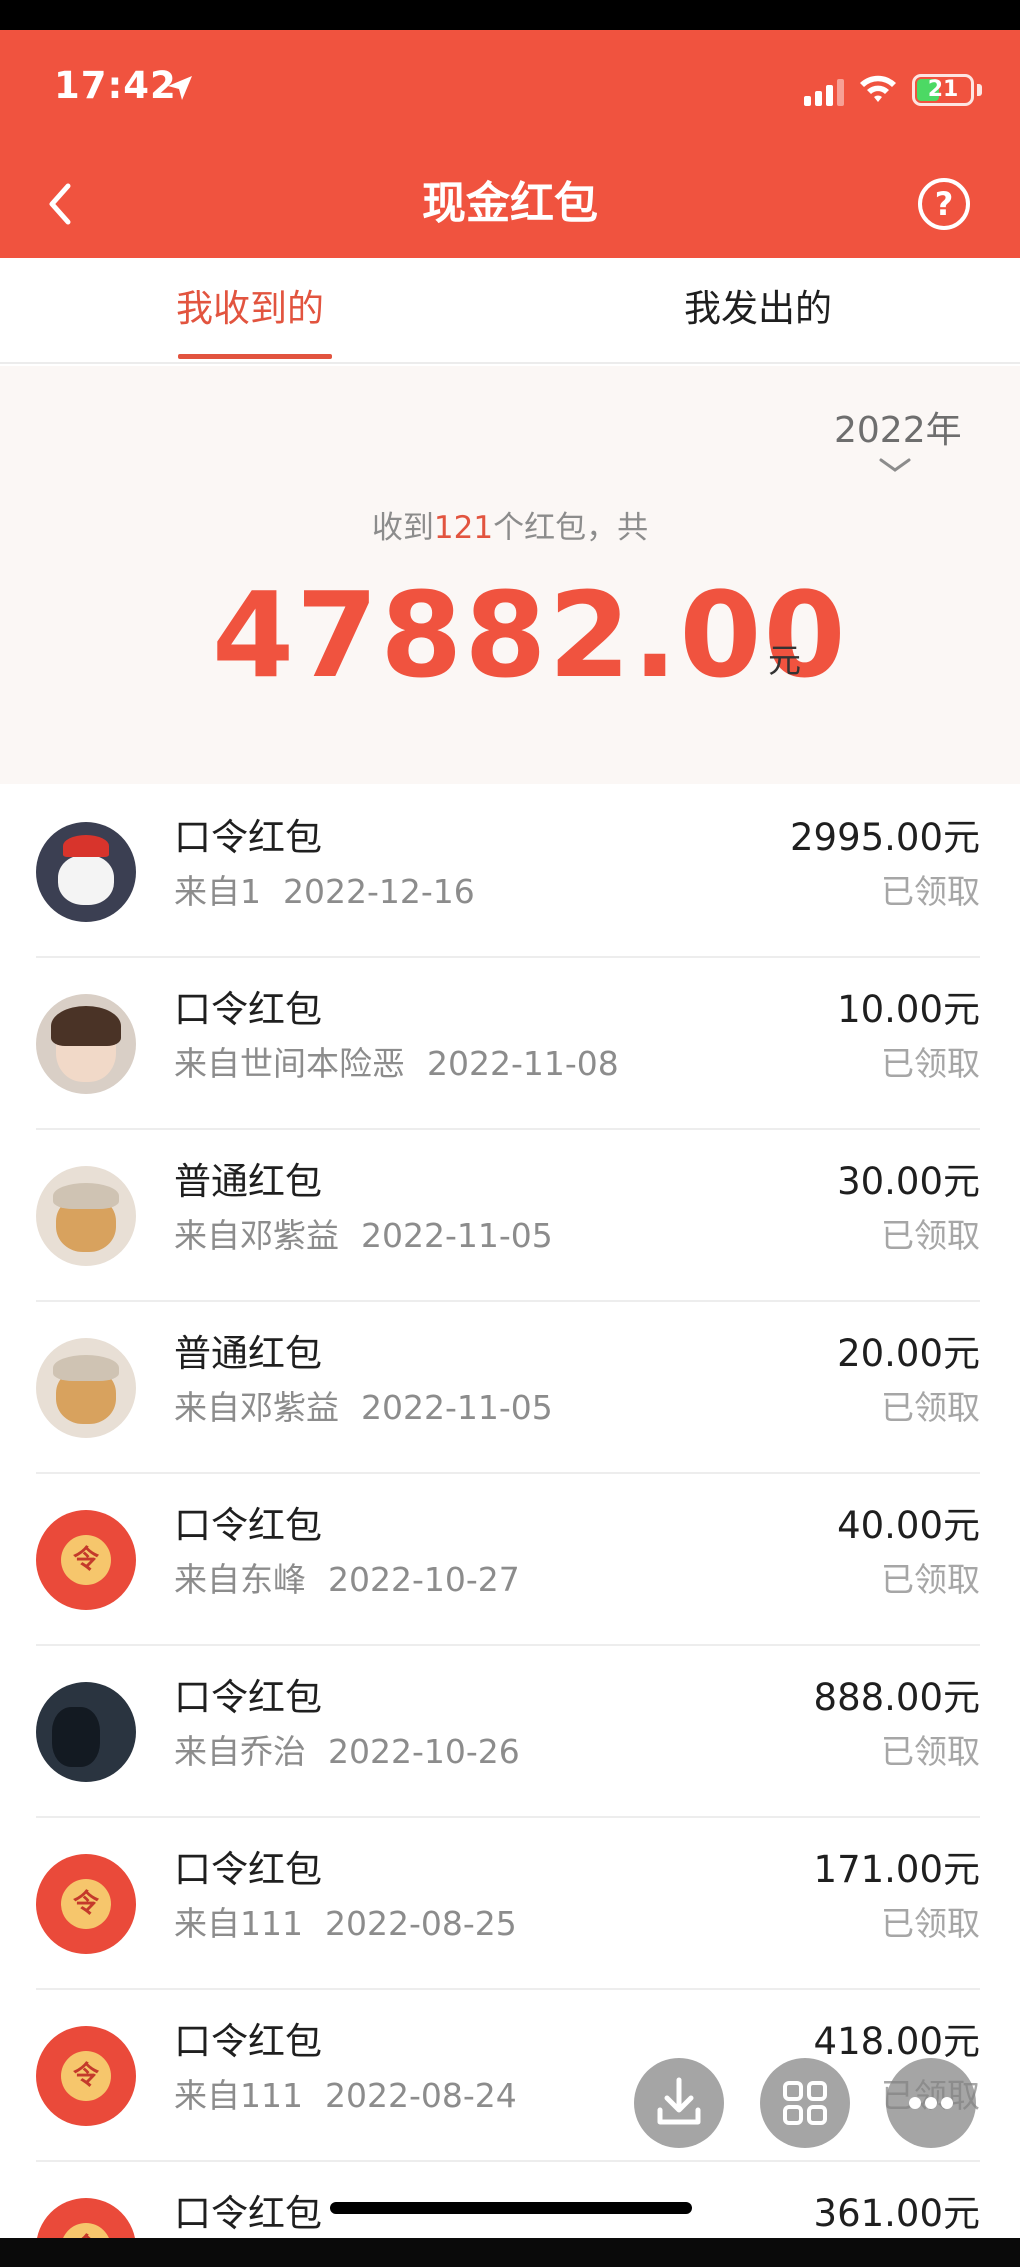 The image size is (1020, 2267). I want to click on download-button, so click(679, 2103).